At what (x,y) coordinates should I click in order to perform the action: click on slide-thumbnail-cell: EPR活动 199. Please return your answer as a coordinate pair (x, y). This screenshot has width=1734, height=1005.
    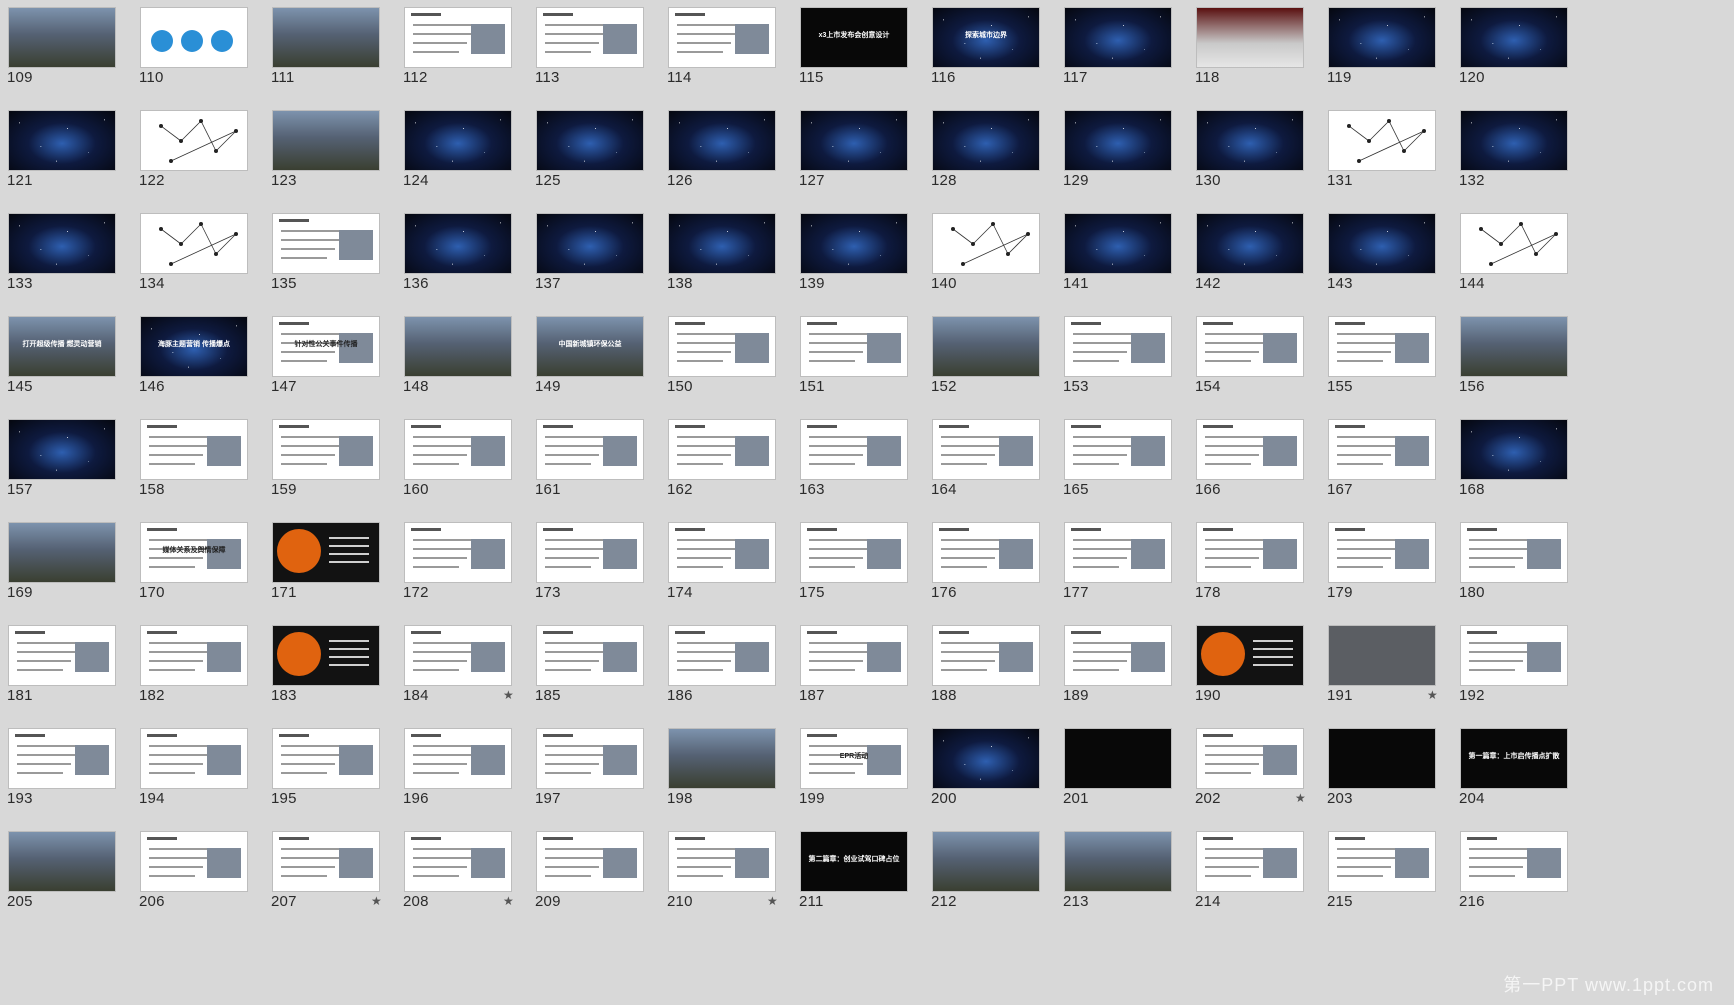
    Looking at the image, I should click on (865, 778).